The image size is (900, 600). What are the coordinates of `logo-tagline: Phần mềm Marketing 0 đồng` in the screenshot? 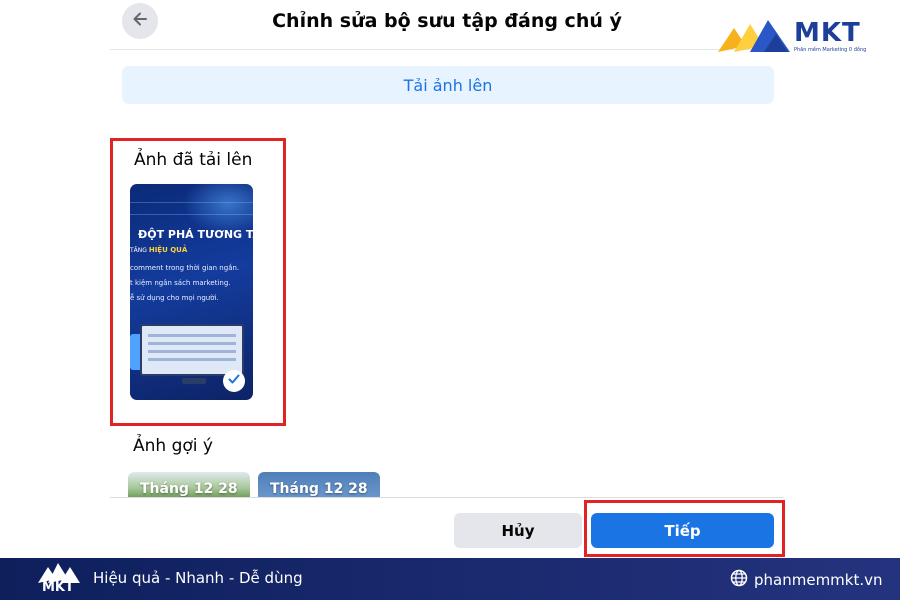 It's located at (830, 50).